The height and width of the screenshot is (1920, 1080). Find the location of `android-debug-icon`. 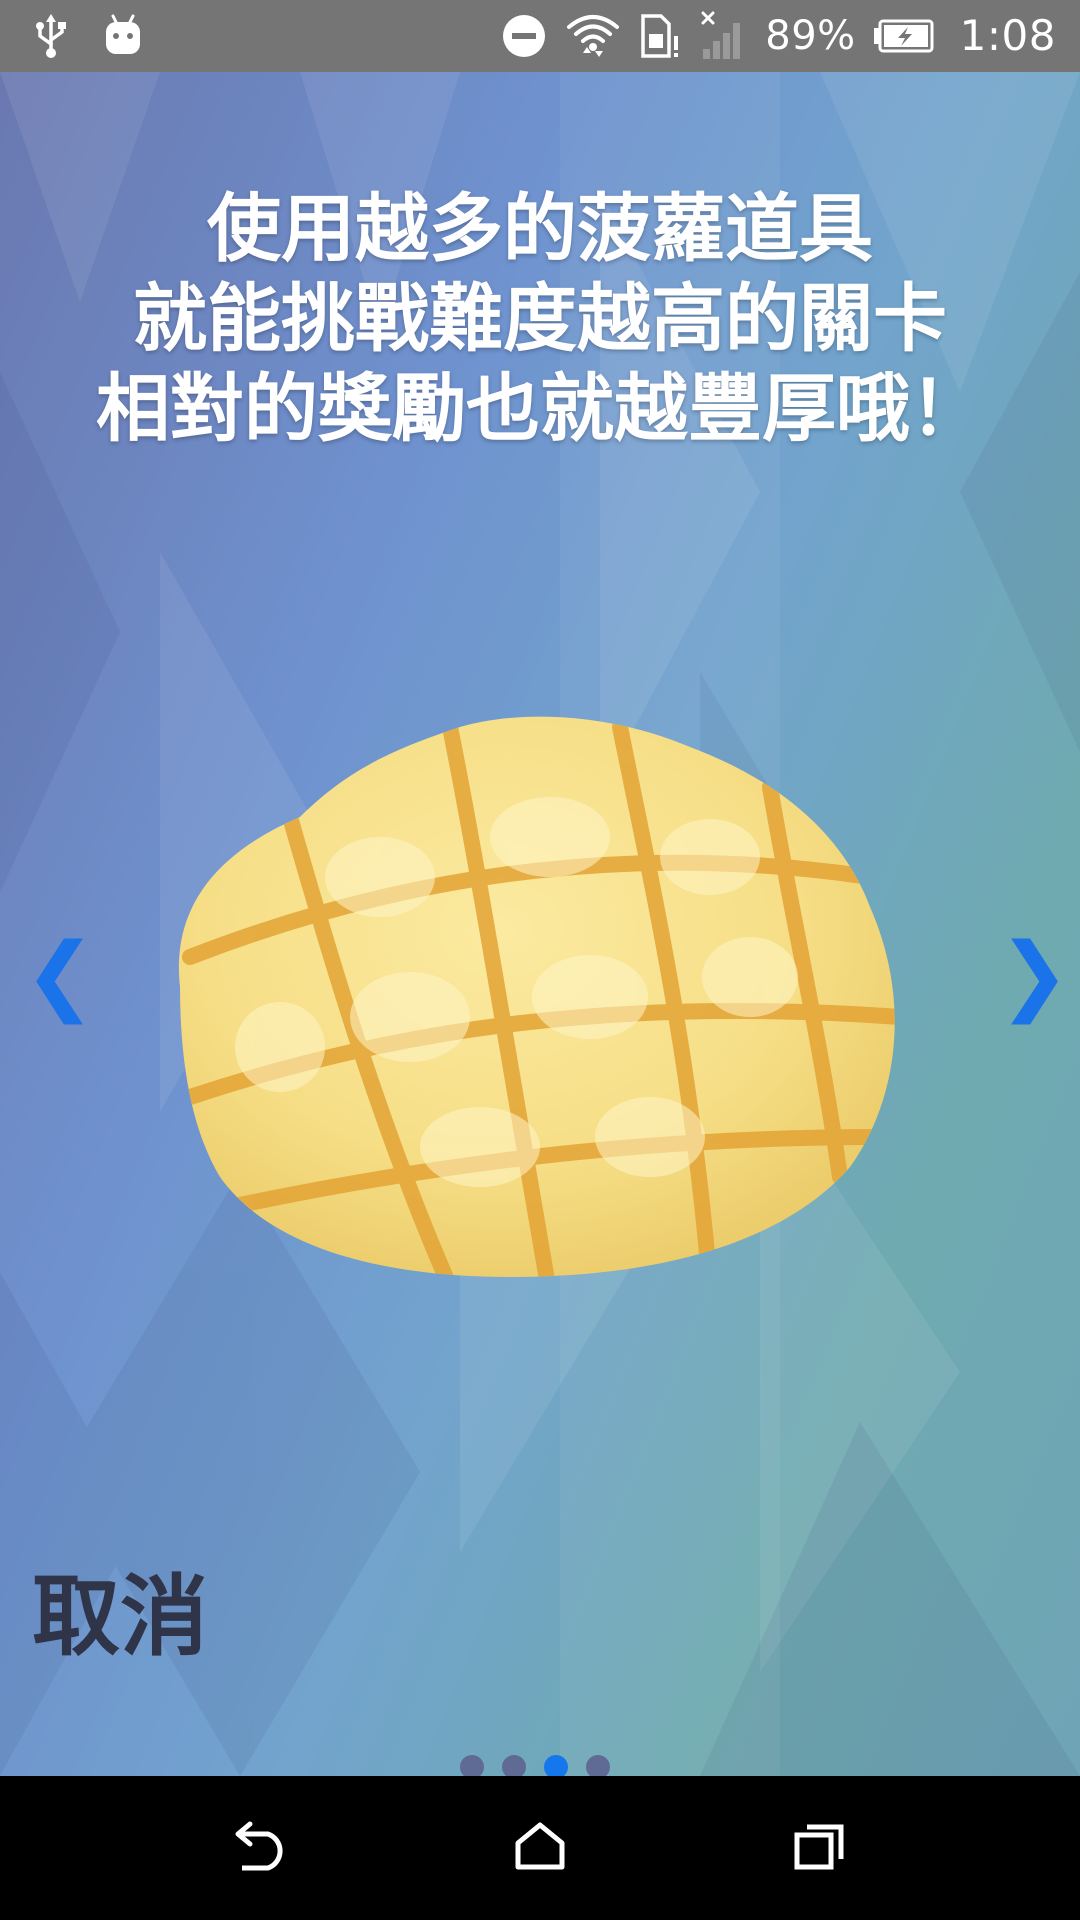

android-debug-icon is located at coordinates (123, 36).